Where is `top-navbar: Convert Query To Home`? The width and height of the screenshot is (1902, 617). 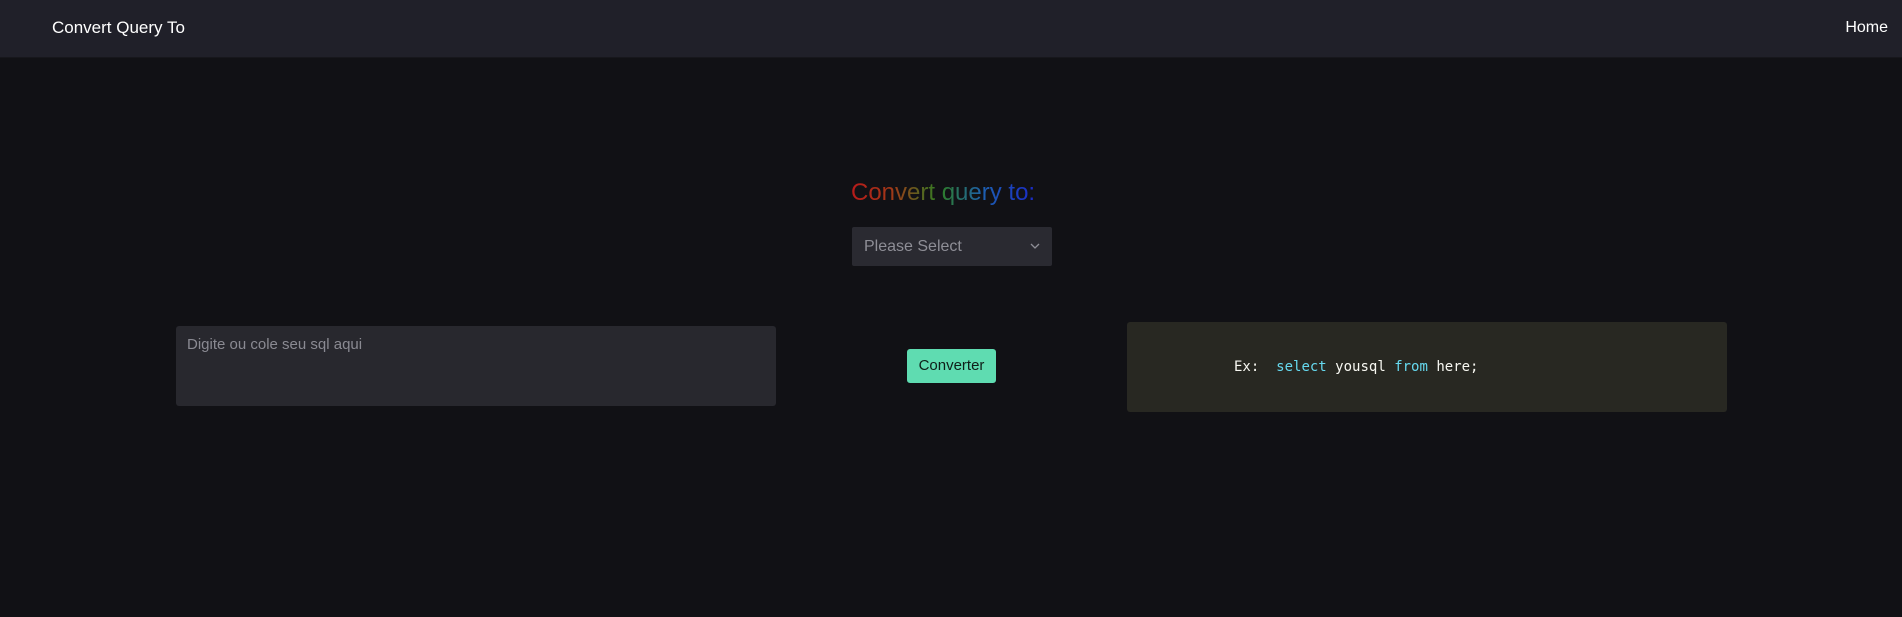 top-navbar: Convert Query To Home is located at coordinates (951, 29).